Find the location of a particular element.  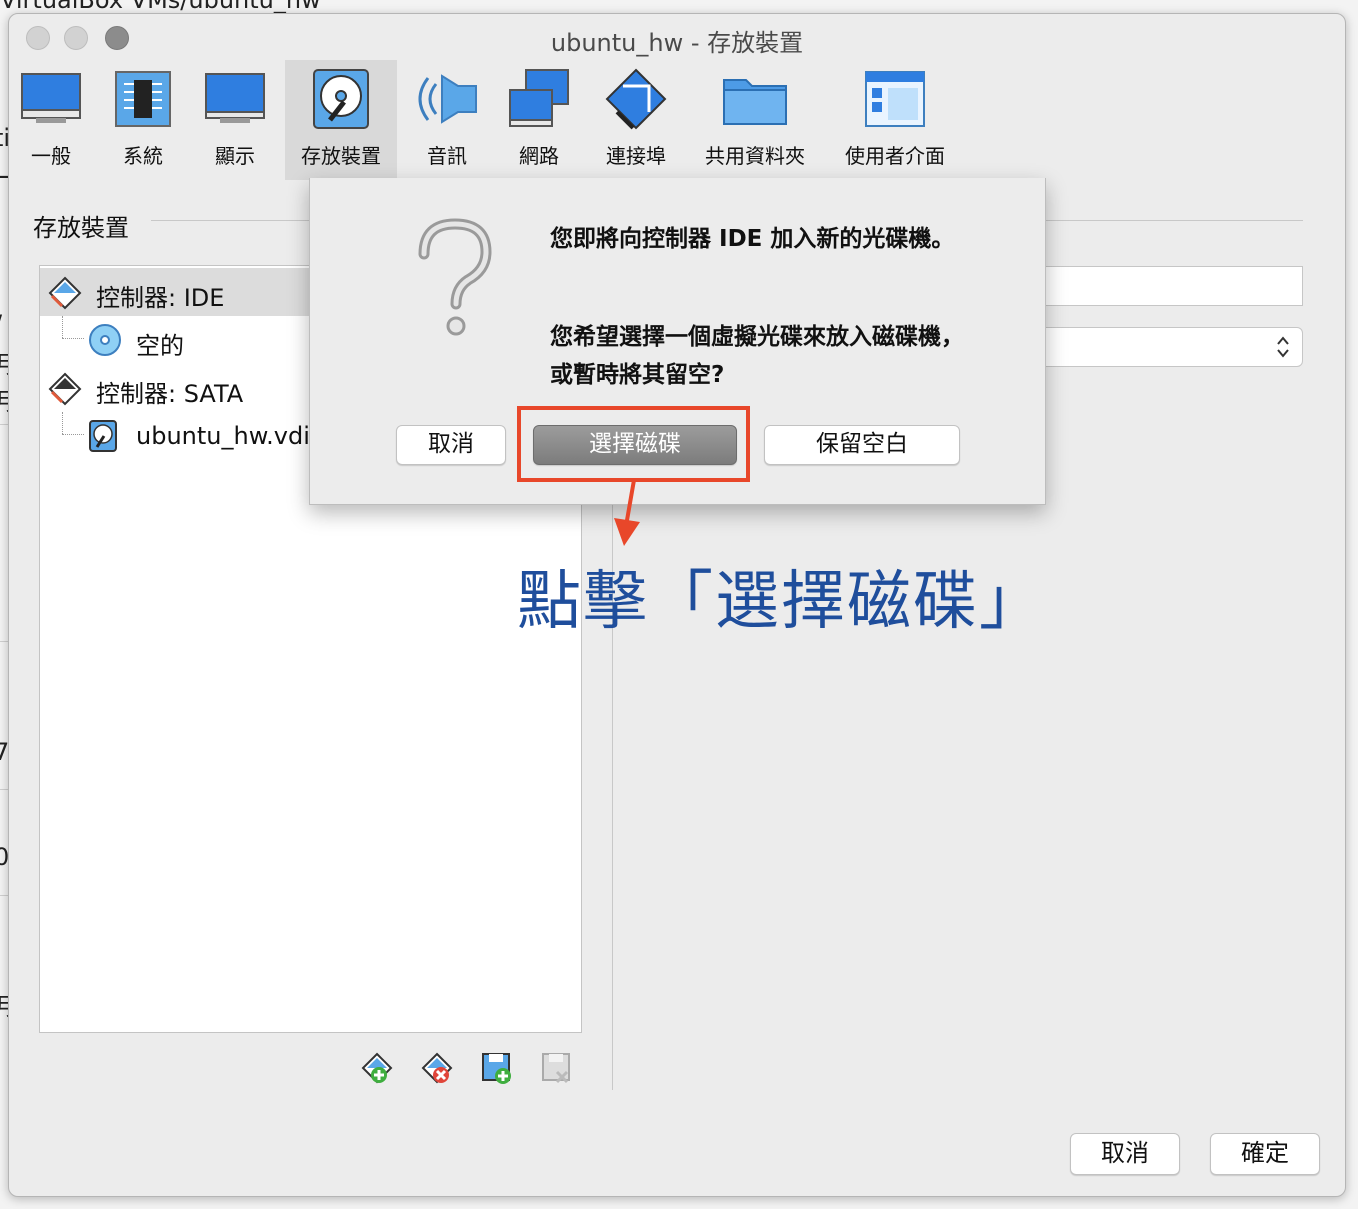

user-interface-icon is located at coordinates (895, 99).